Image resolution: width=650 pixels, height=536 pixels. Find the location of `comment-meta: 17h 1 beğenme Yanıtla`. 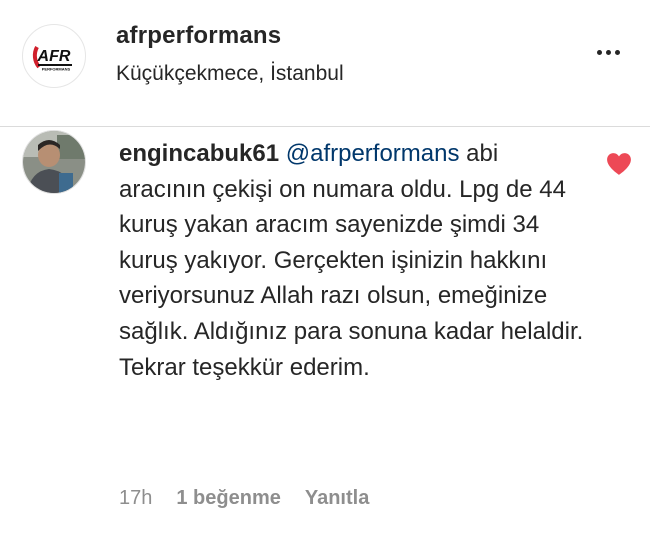

comment-meta: 17h 1 beğenme Yanıtla is located at coordinates (244, 498).